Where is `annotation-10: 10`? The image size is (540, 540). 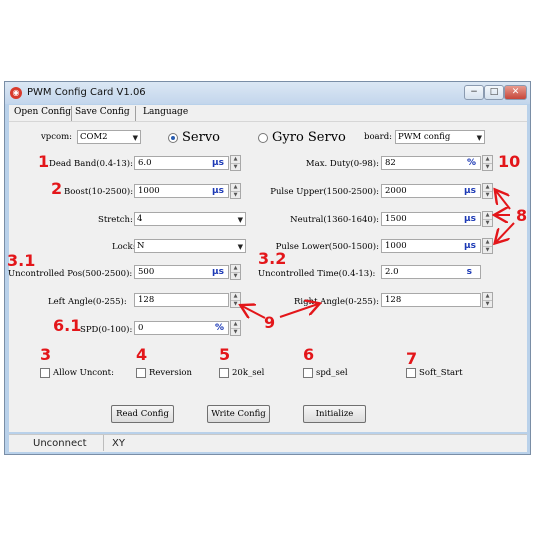
annotation-10: 10 is located at coordinates (509, 161).